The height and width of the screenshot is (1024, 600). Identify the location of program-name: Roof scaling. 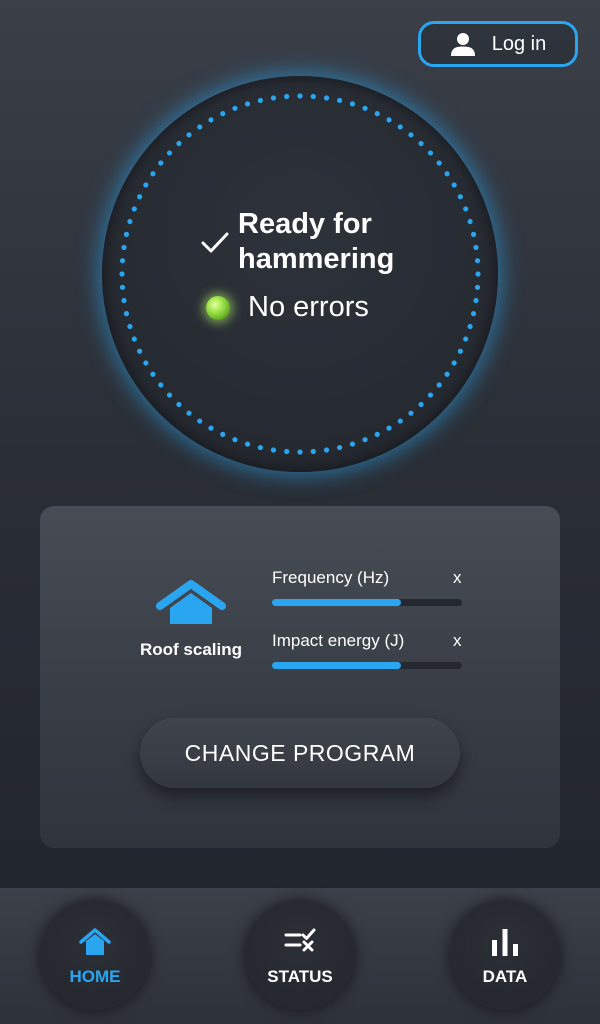
(190, 649).